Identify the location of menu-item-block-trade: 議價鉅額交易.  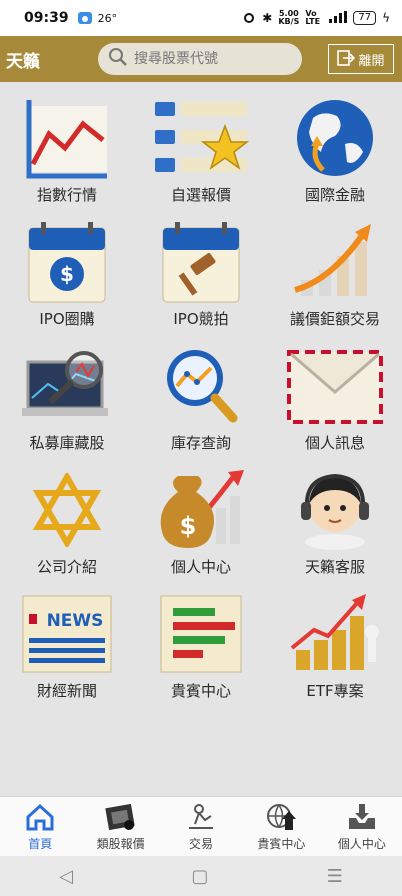
(335, 268).